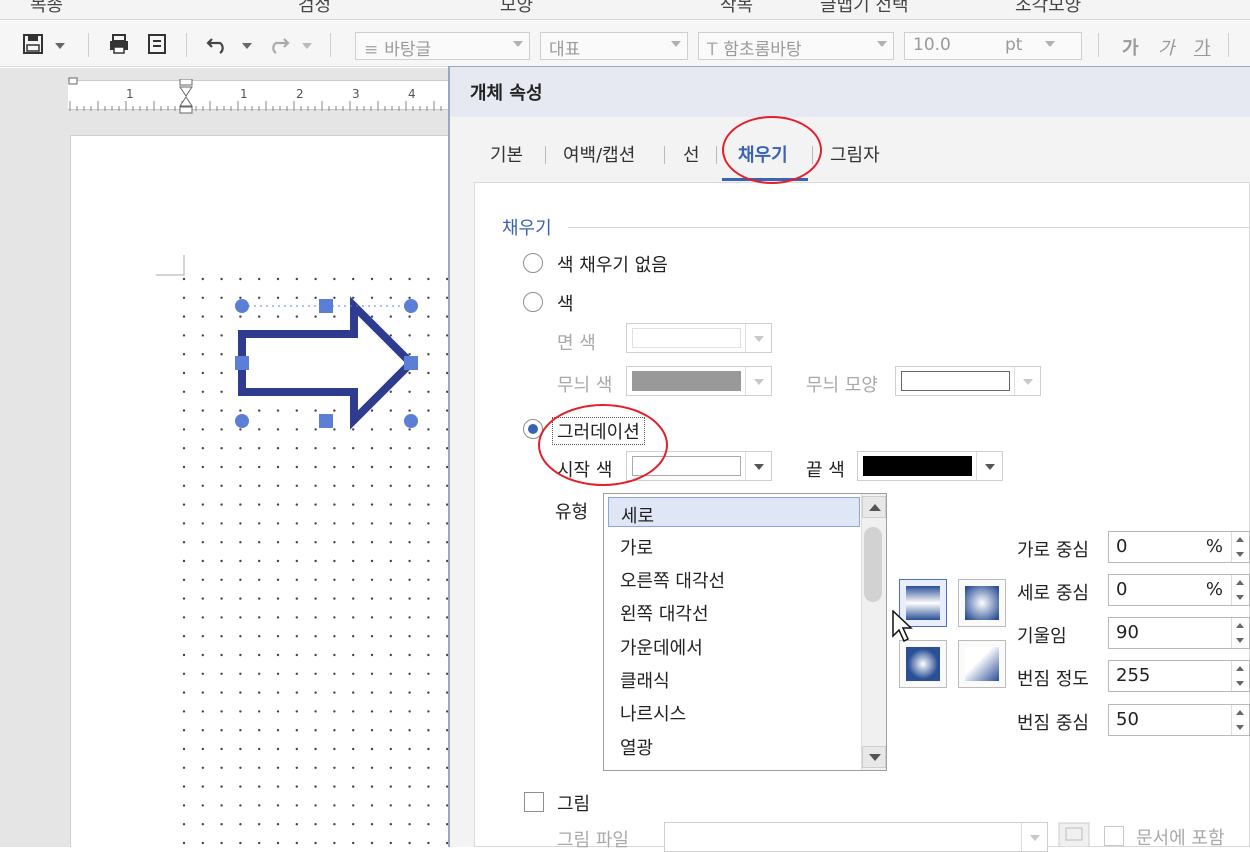 The image size is (1250, 852). Describe the element at coordinates (442, 46) in the screenshot. I see `style-select: ≡ 바탕글` at that location.